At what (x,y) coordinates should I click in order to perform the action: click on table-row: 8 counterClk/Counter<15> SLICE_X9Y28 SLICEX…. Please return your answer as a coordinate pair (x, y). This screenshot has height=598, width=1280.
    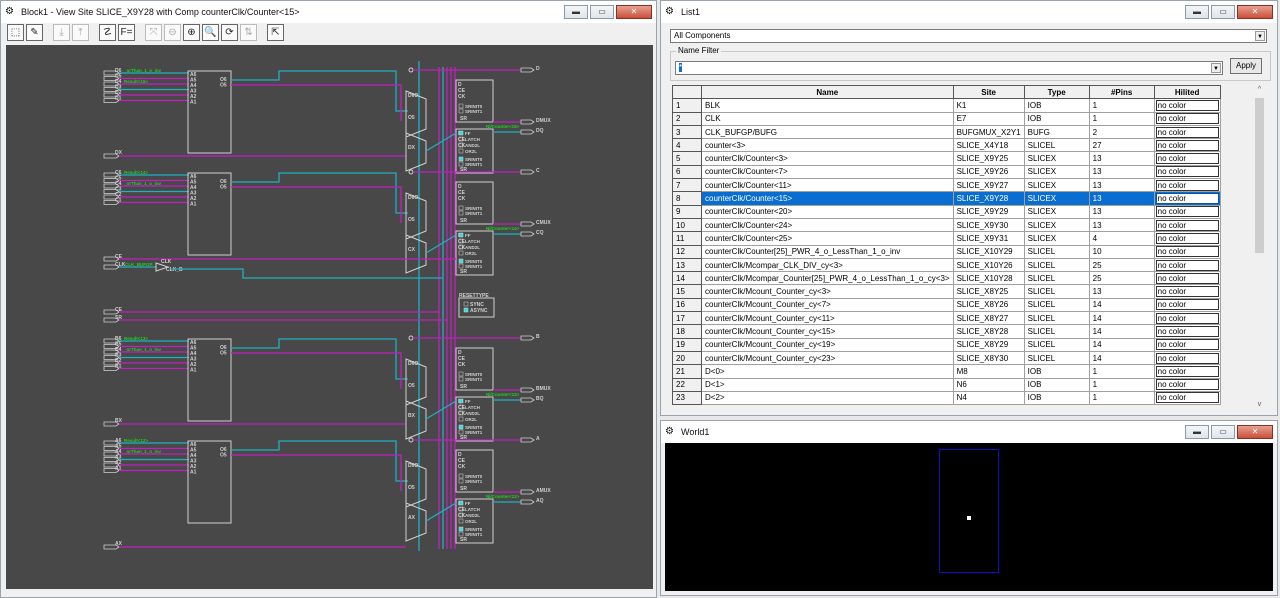
    Looking at the image, I should click on (946, 198).